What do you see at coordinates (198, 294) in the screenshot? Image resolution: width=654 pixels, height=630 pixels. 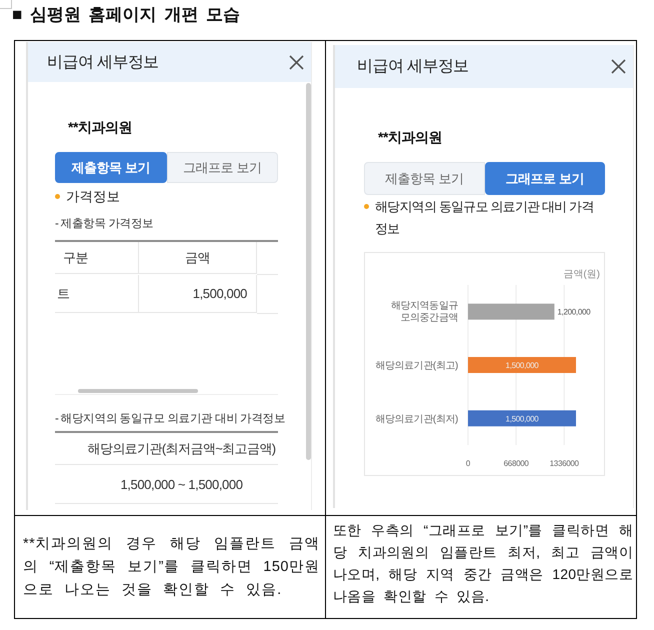 I see `table-cell: 1,500,000` at bounding box center [198, 294].